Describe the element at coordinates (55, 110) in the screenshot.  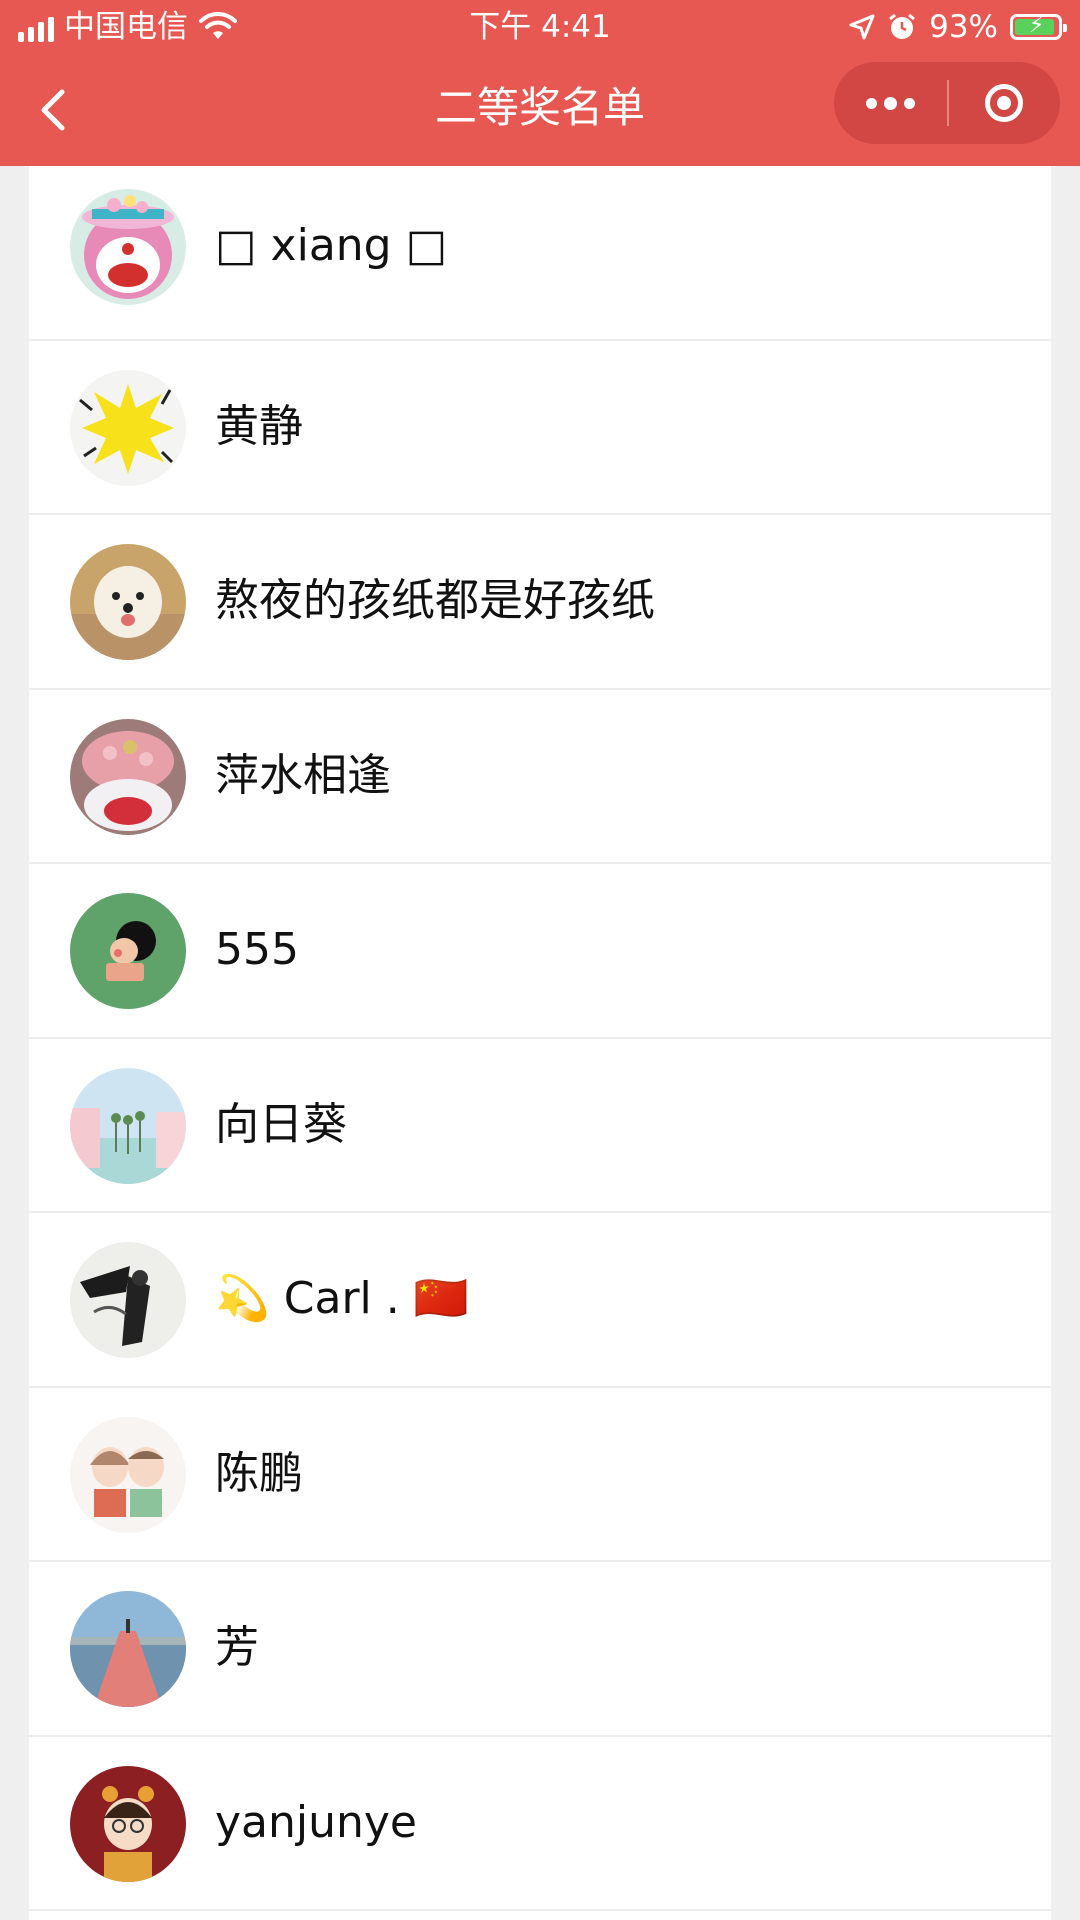
I see `back-arrow-icon` at that location.